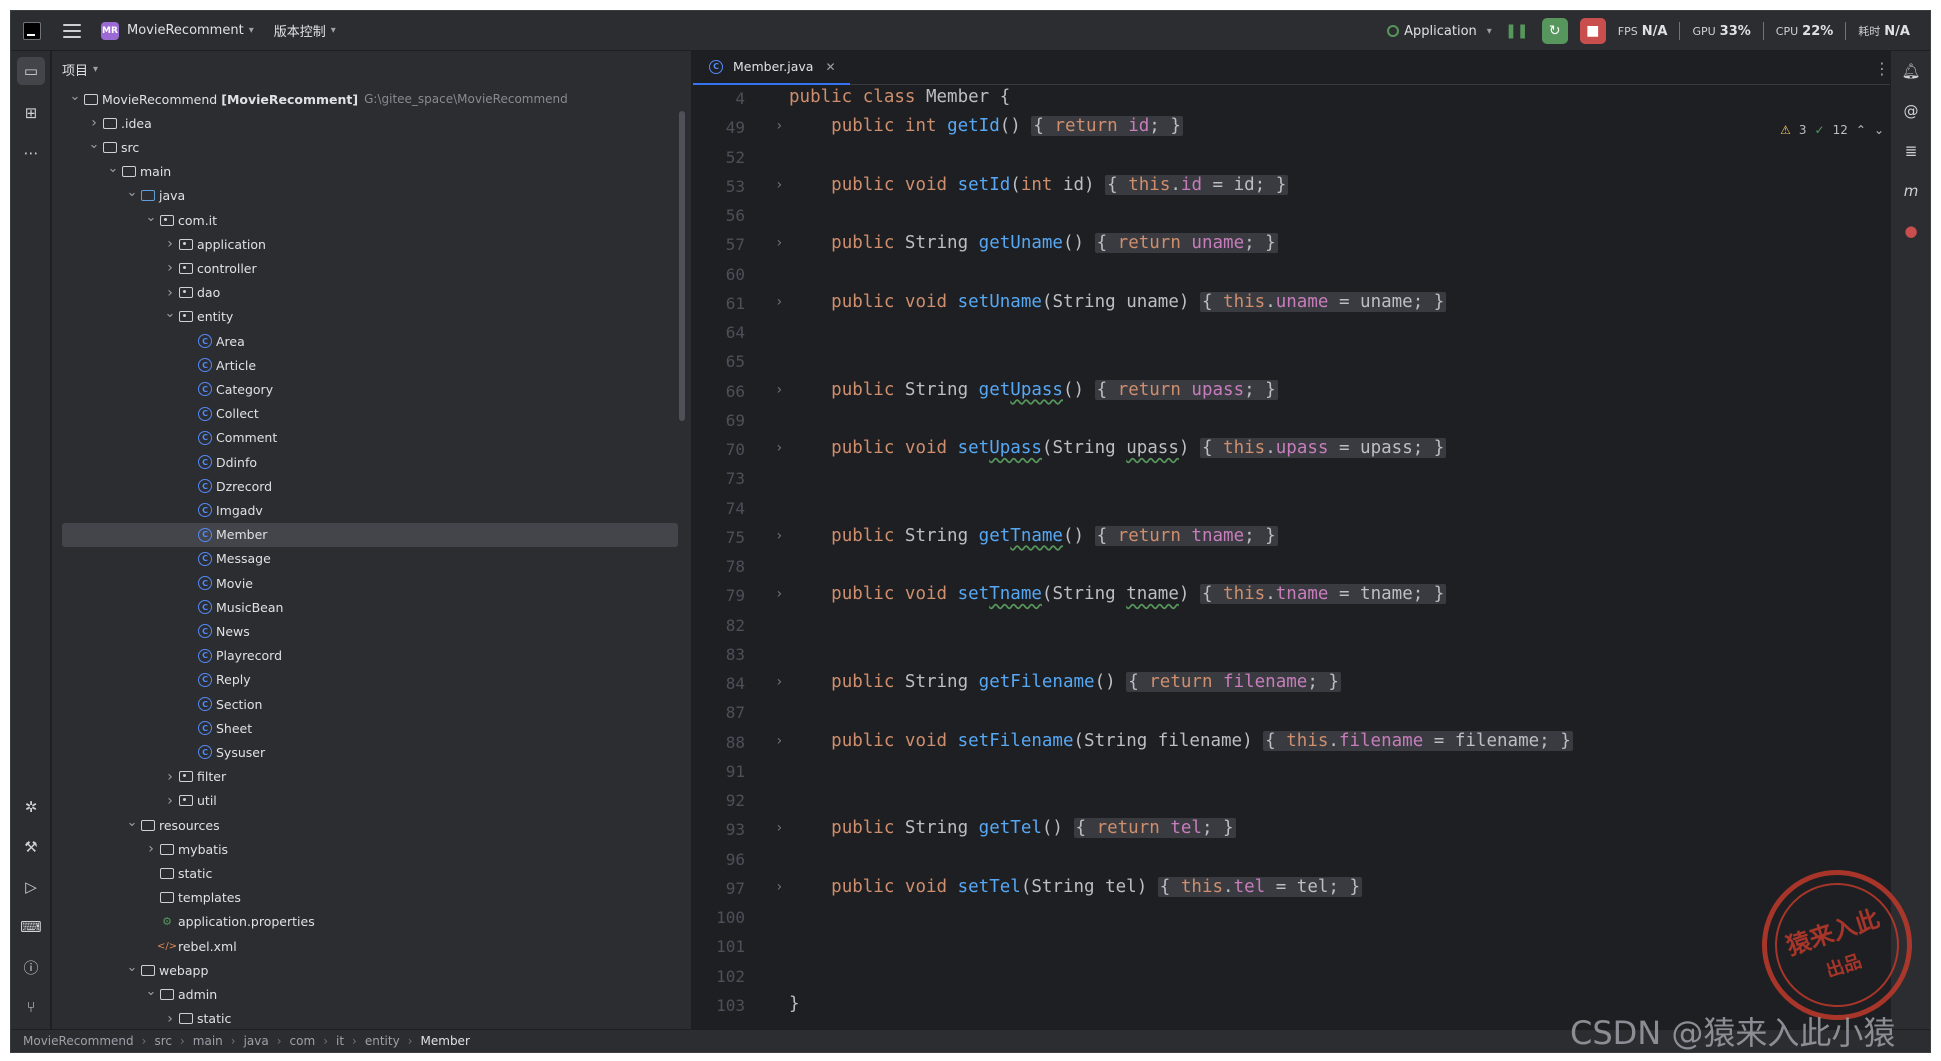 Image resolution: width=1941 pixels, height=1061 pixels. I want to click on tree-item: C Category, so click(370, 389).